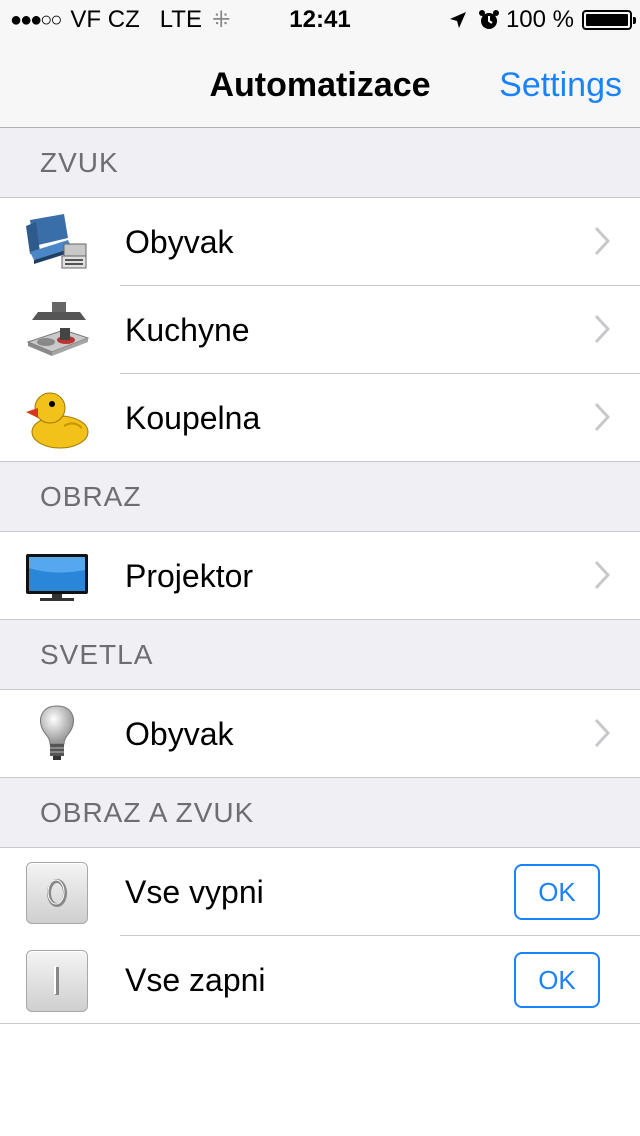 The width and height of the screenshot is (640, 1136). What do you see at coordinates (320, 892) in the screenshot?
I see `row-vse-vypni: Vse vypni OK` at bounding box center [320, 892].